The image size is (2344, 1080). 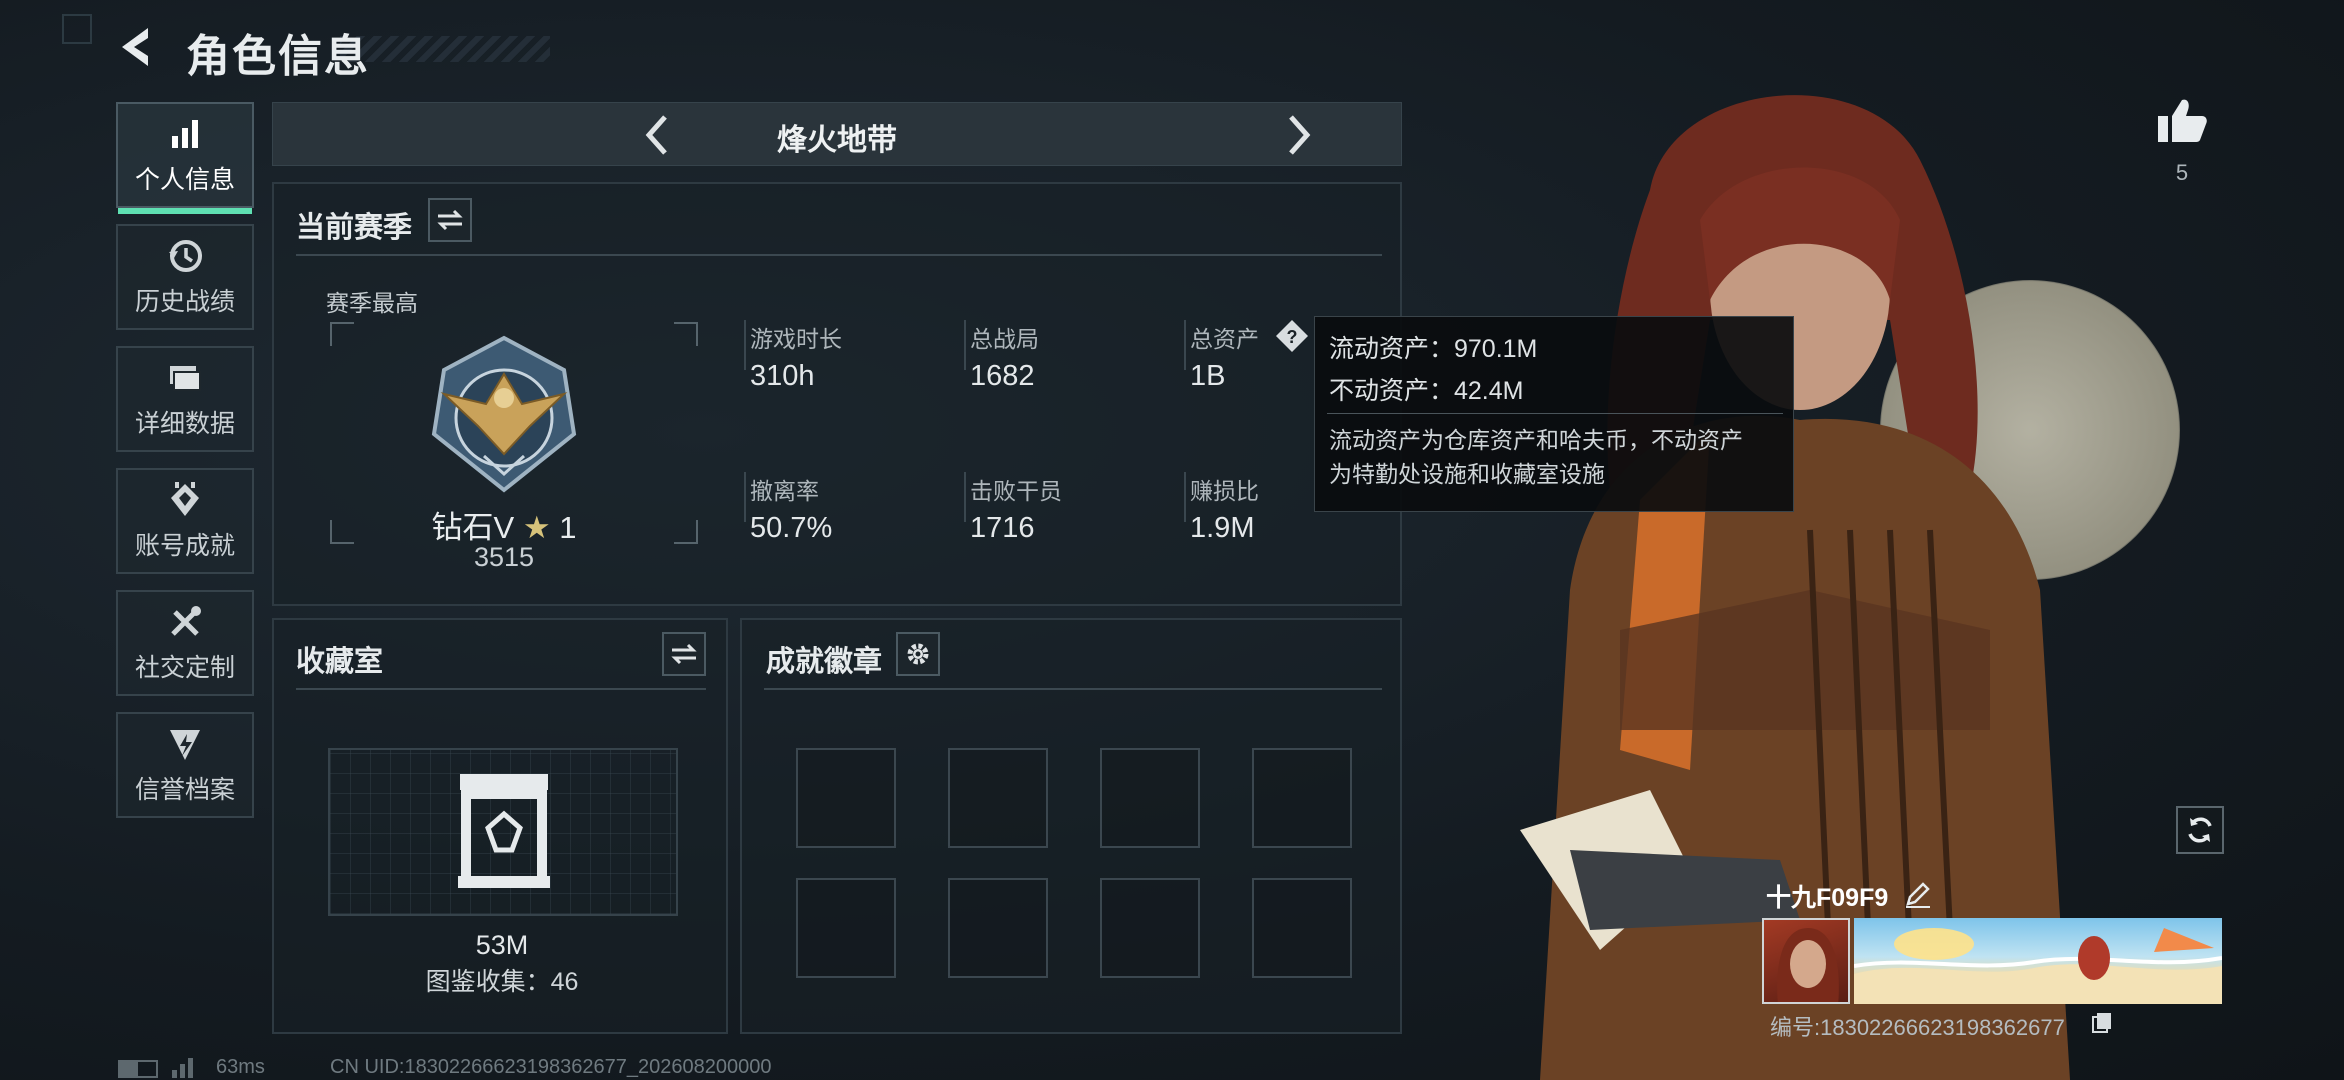 What do you see at coordinates (1071, 826) in the screenshot?
I see `badges-panel: 成就徽章` at bounding box center [1071, 826].